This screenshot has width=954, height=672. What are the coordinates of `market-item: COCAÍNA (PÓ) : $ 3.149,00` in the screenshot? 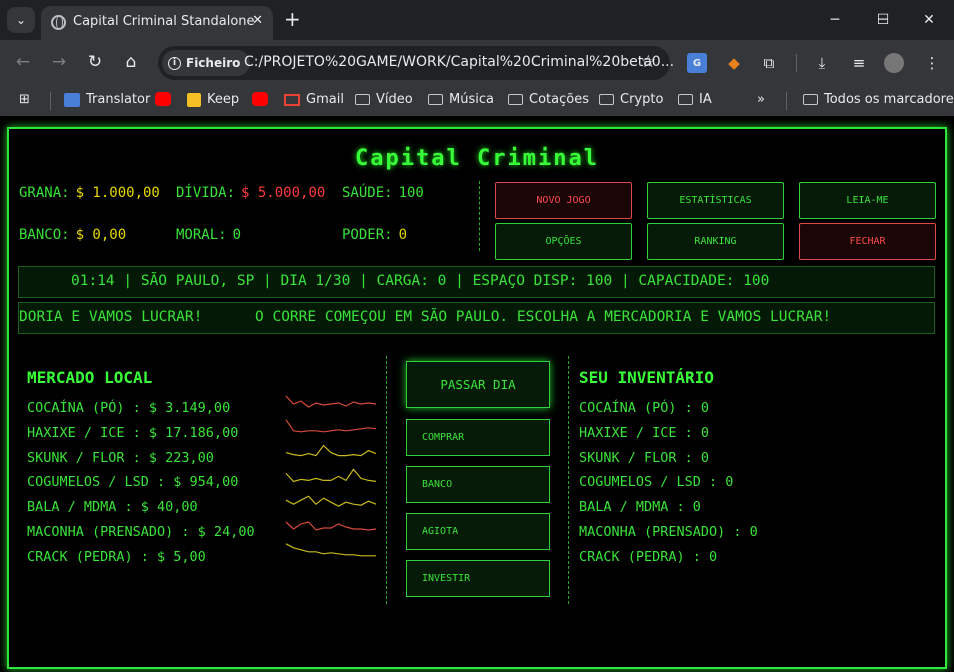 It's located at (128, 408).